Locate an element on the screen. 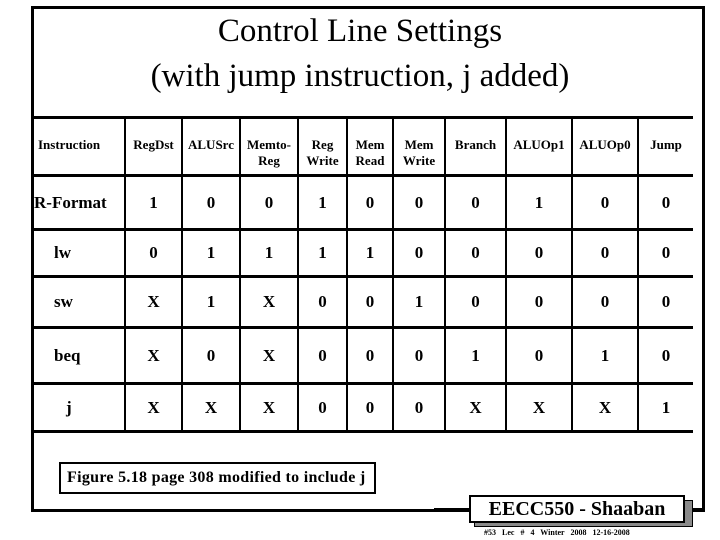  course-badge: EECC550 - Shaaban is located at coordinates (581, 511).